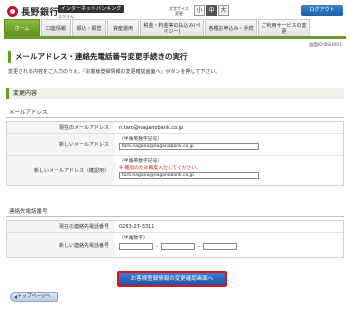  What do you see at coordinates (61, 127) in the screenshot?
I see `current-email-label: 現在のメールアドレス` at bounding box center [61, 127].